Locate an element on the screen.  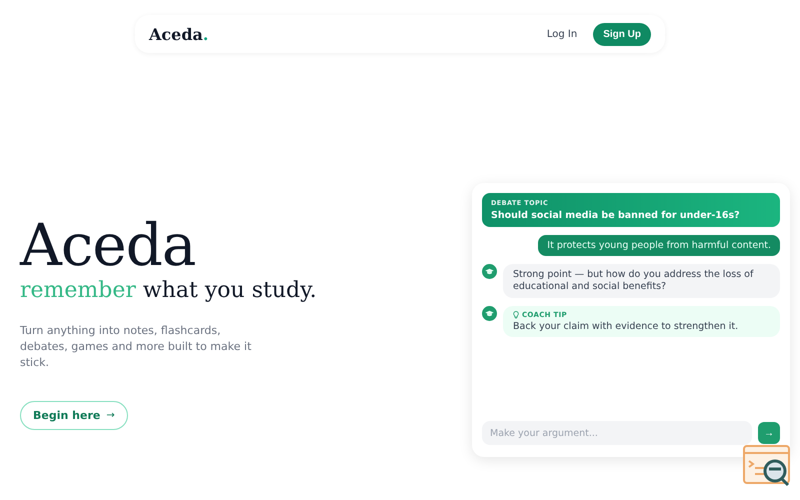
begin-button: Begin here → is located at coordinates (74, 415).